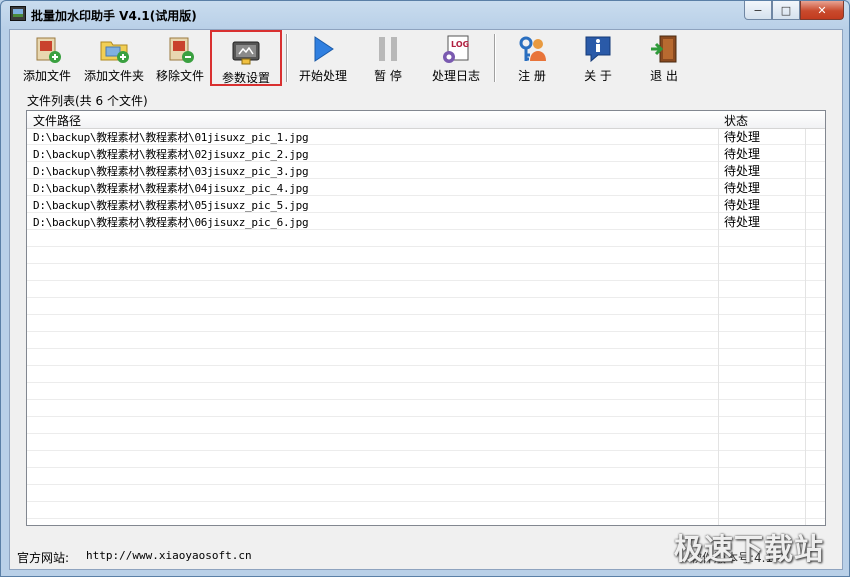 The image size is (850, 577). I want to click on settings-button: 参数设置, so click(246, 58).